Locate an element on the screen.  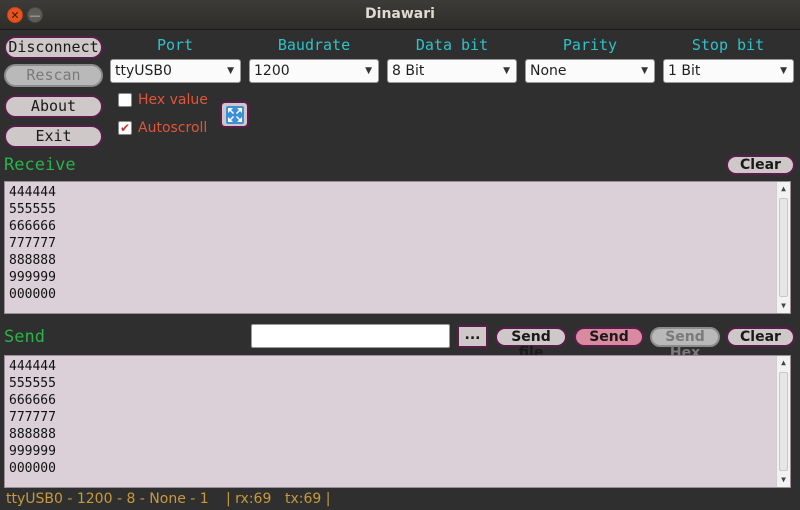
title-bar: ✕ — Dinawari is located at coordinates (400, 15).